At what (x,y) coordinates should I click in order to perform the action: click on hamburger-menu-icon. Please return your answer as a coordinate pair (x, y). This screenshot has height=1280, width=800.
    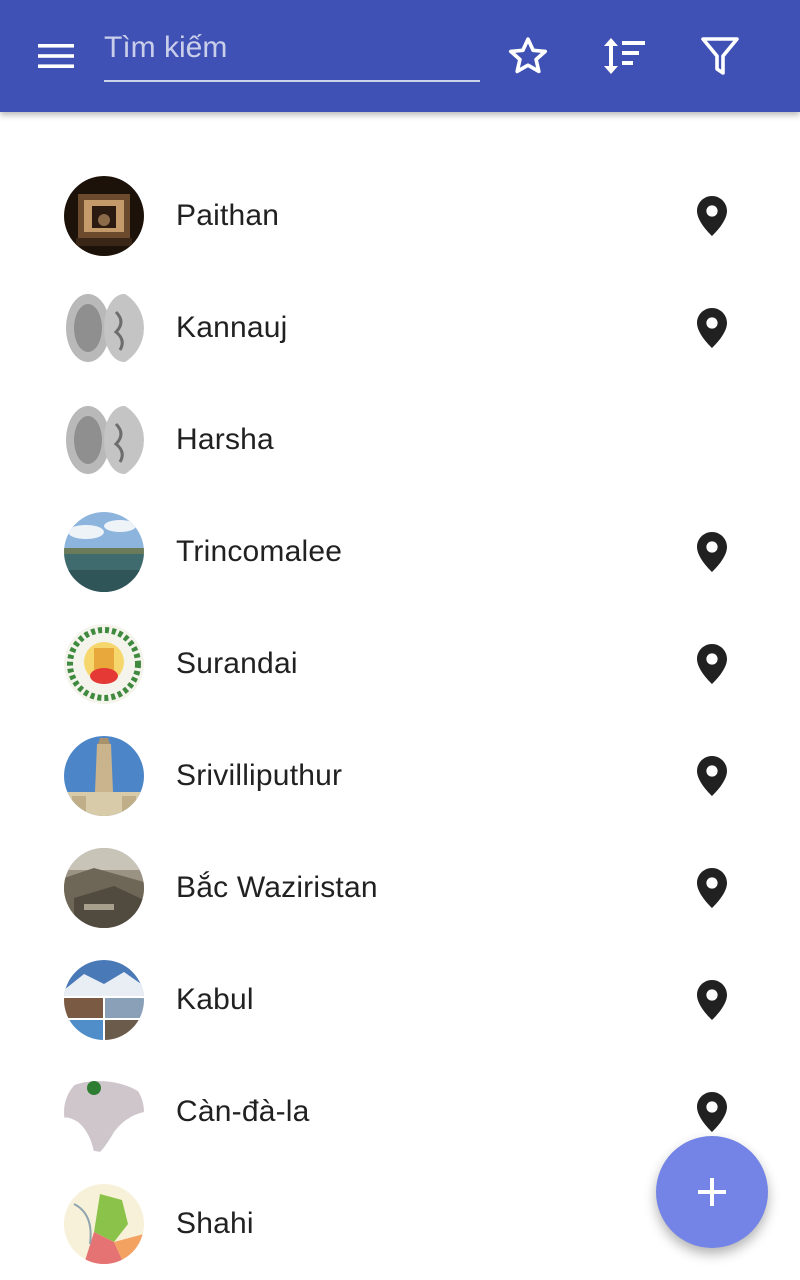
    Looking at the image, I should click on (56, 56).